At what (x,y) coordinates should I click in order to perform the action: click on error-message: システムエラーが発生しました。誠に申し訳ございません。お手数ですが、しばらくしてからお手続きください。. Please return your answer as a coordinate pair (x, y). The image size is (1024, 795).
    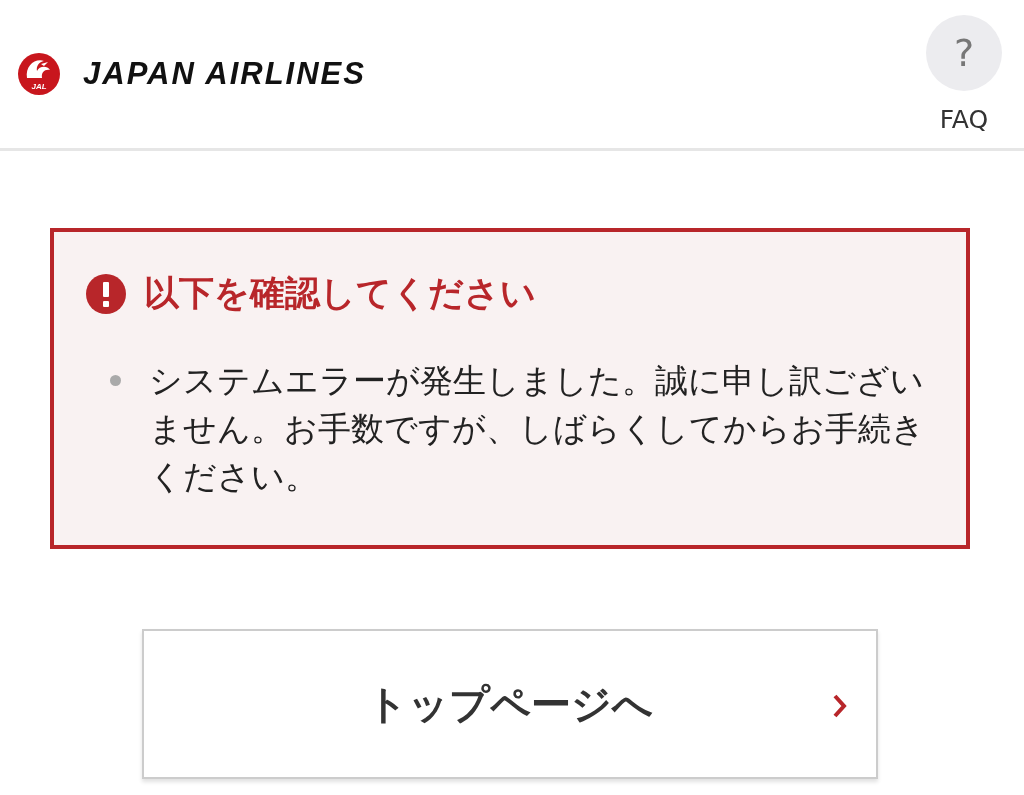
    Looking at the image, I should click on (537, 429).